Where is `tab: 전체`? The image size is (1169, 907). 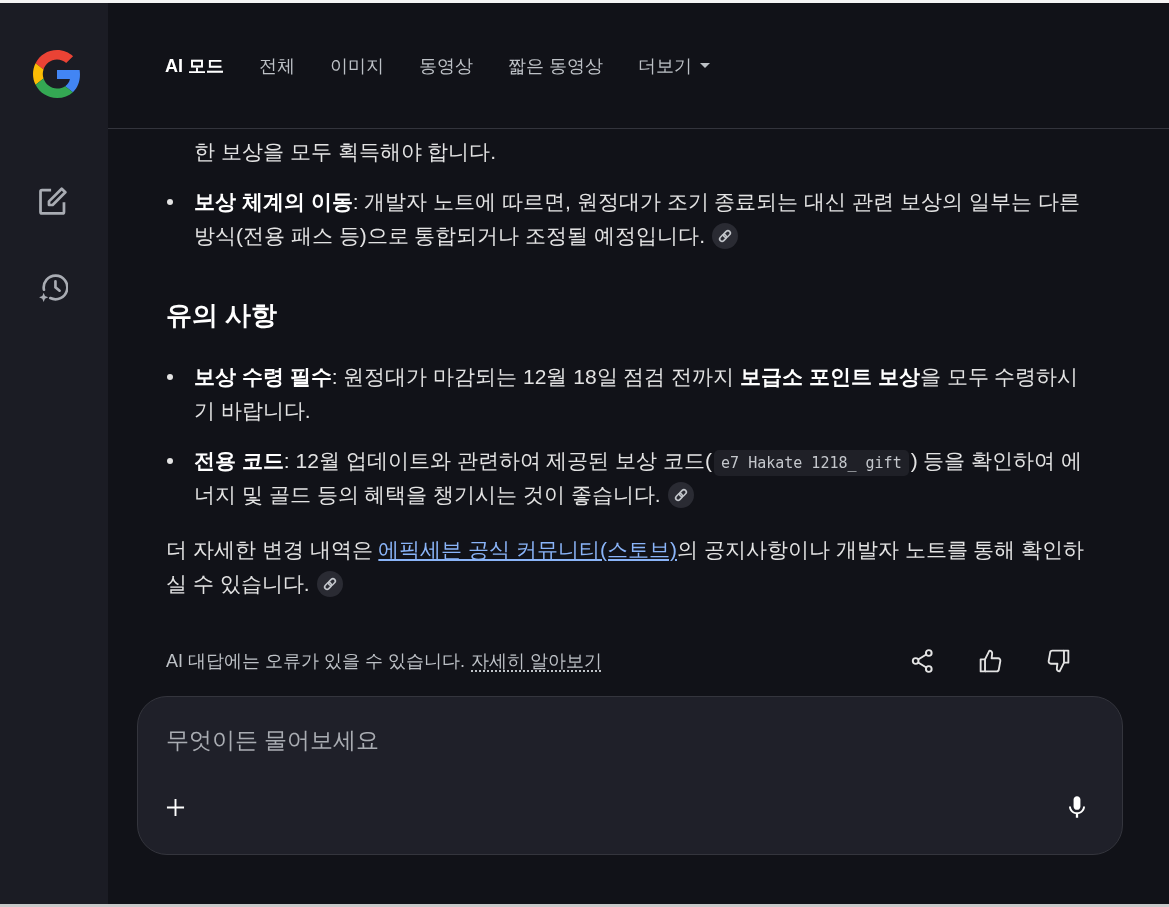
tab: 전체 is located at coordinates (277, 65).